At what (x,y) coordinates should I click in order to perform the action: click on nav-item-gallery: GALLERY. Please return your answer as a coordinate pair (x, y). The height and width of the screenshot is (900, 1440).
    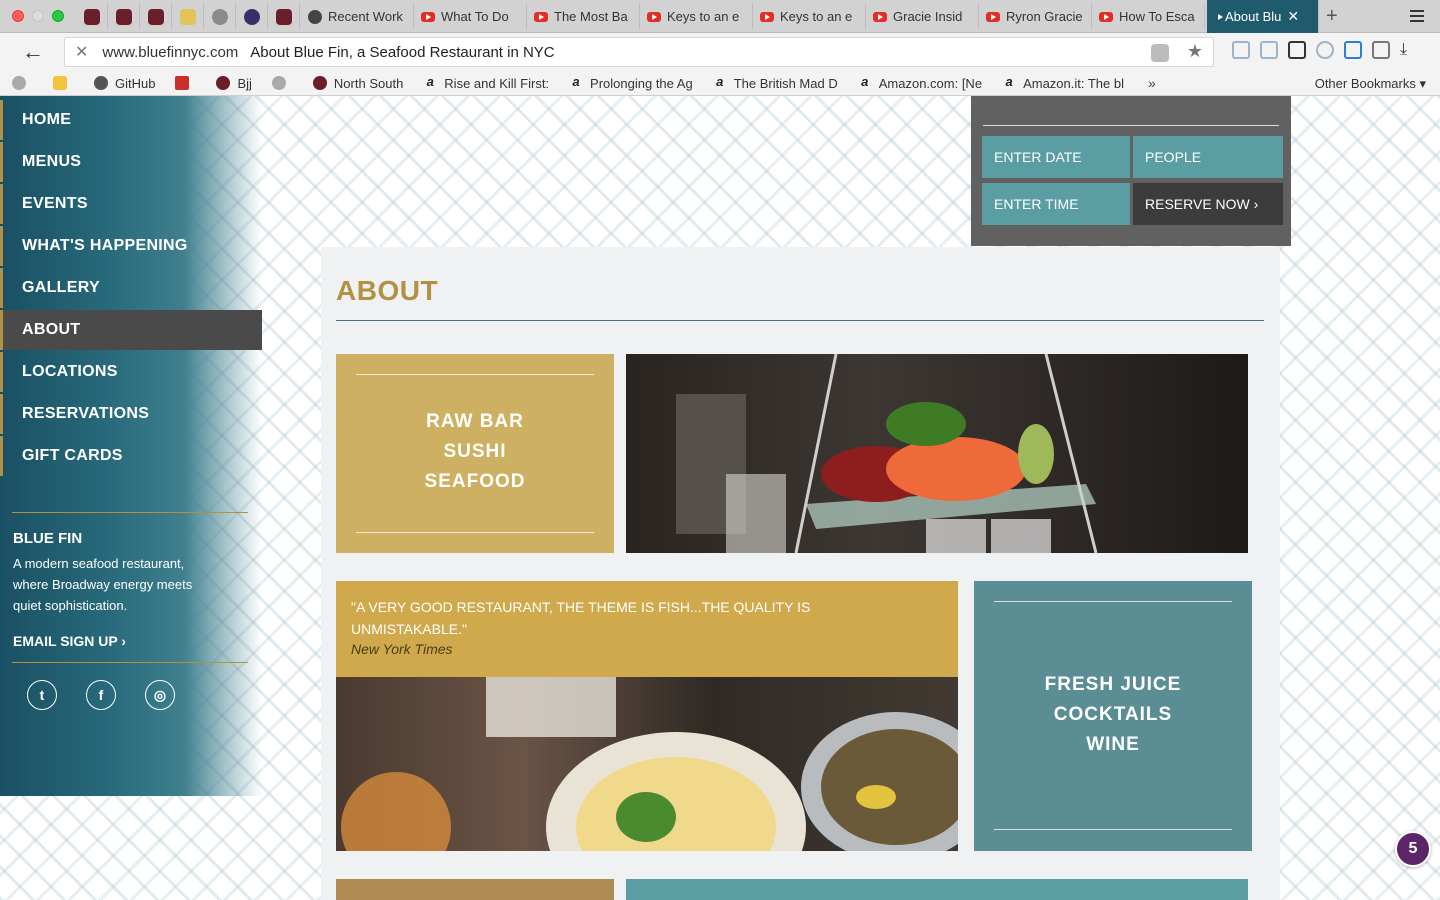
    Looking at the image, I should click on (131, 288).